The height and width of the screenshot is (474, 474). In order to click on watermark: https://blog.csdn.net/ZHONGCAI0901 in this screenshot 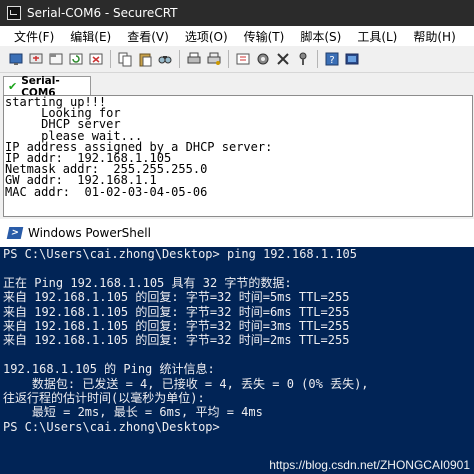, I will do `click(369, 465)`.